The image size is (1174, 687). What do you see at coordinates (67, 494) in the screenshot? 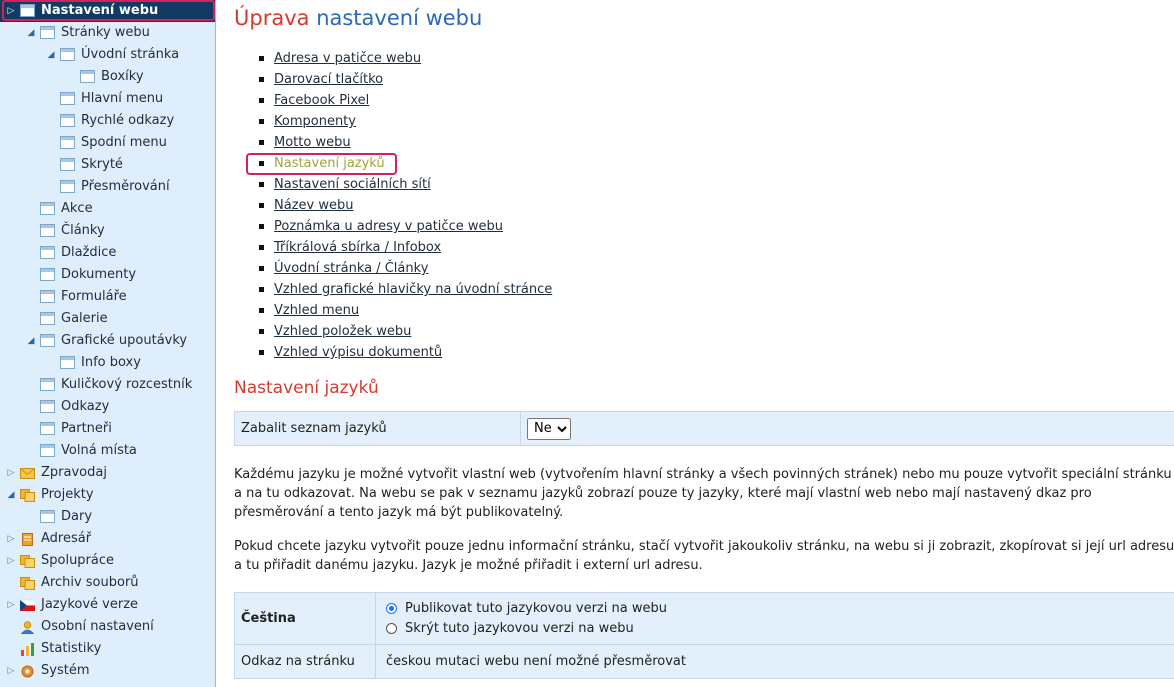
I see `sidebar-item-label: Projekty` at bounding box center [67, 494].